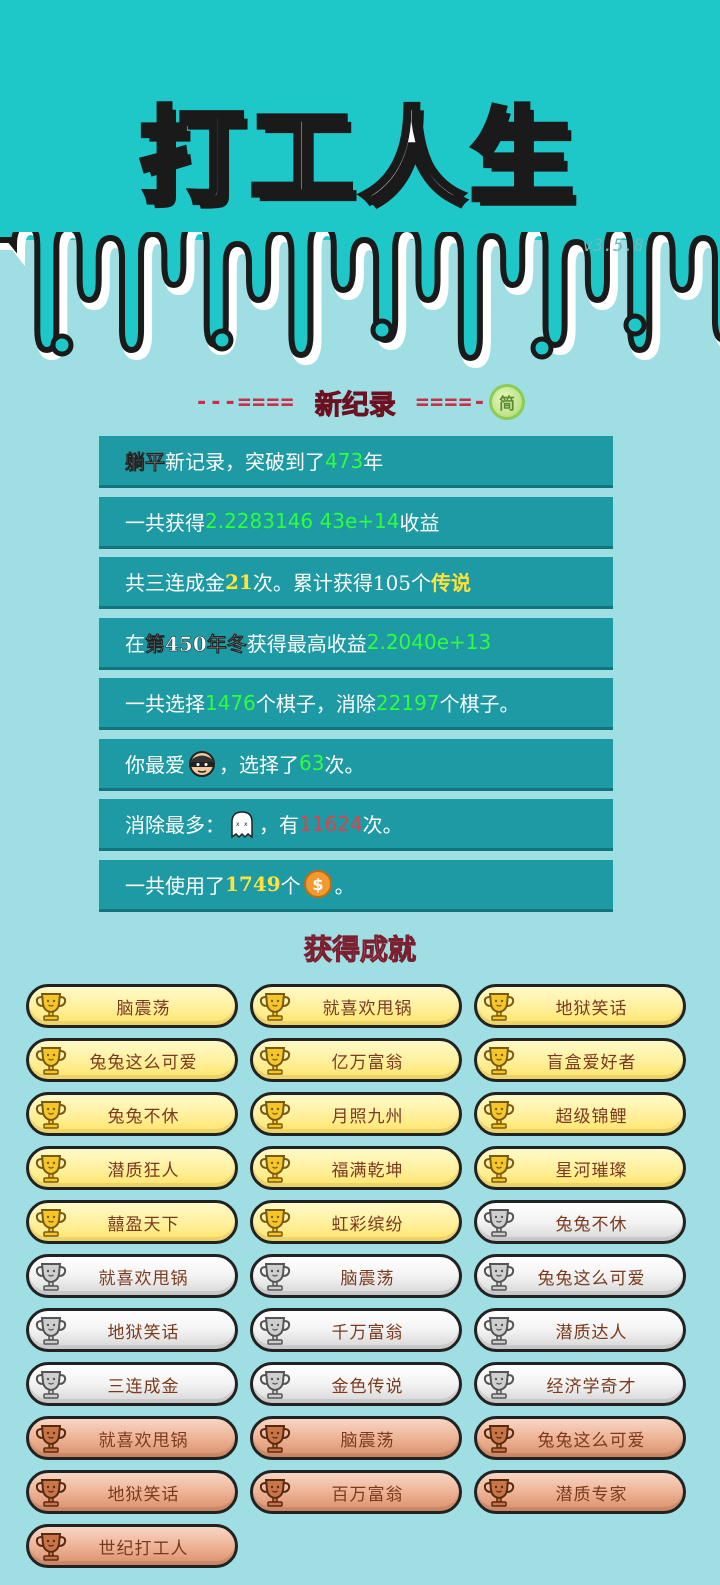  Describe the element at coordinates (358, 157) in the screenshot. I see `app-title: 打工人生` at that location.